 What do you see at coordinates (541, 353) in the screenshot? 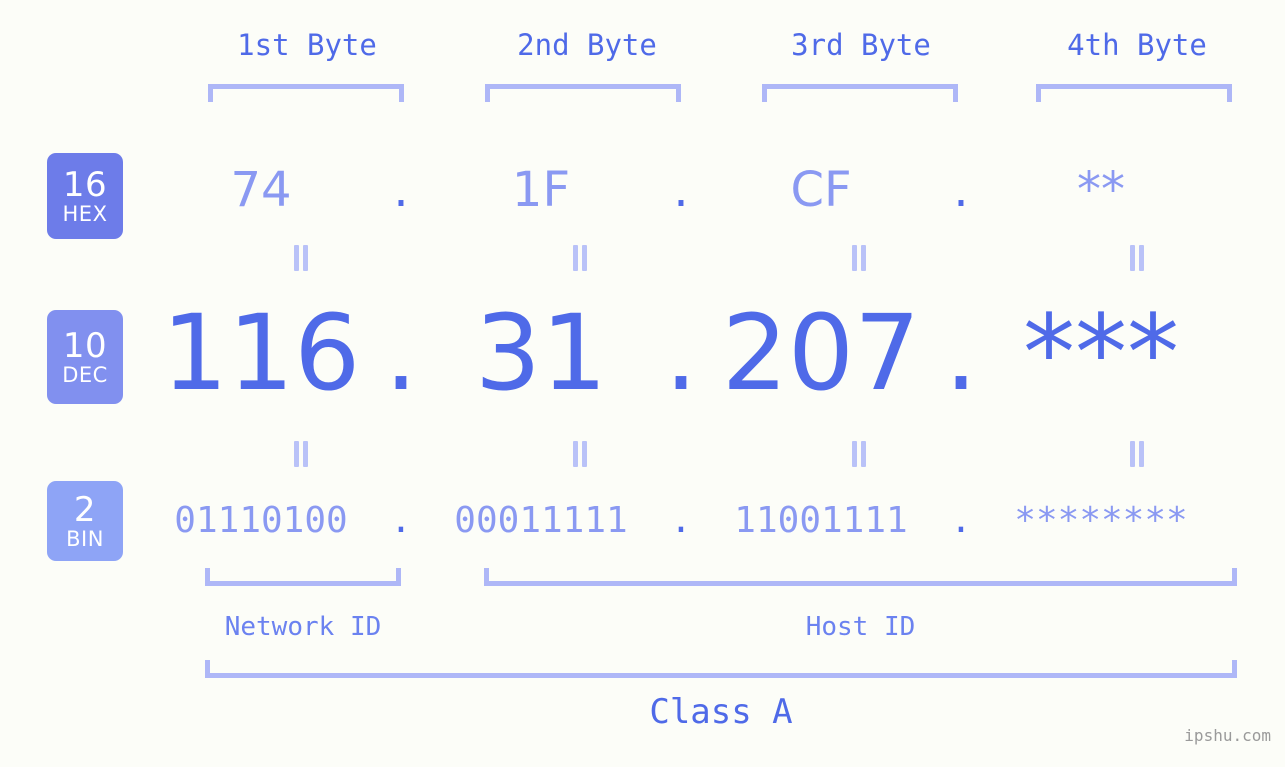
I see `dec-byte-2: 31` at bounding box center [541, 353].